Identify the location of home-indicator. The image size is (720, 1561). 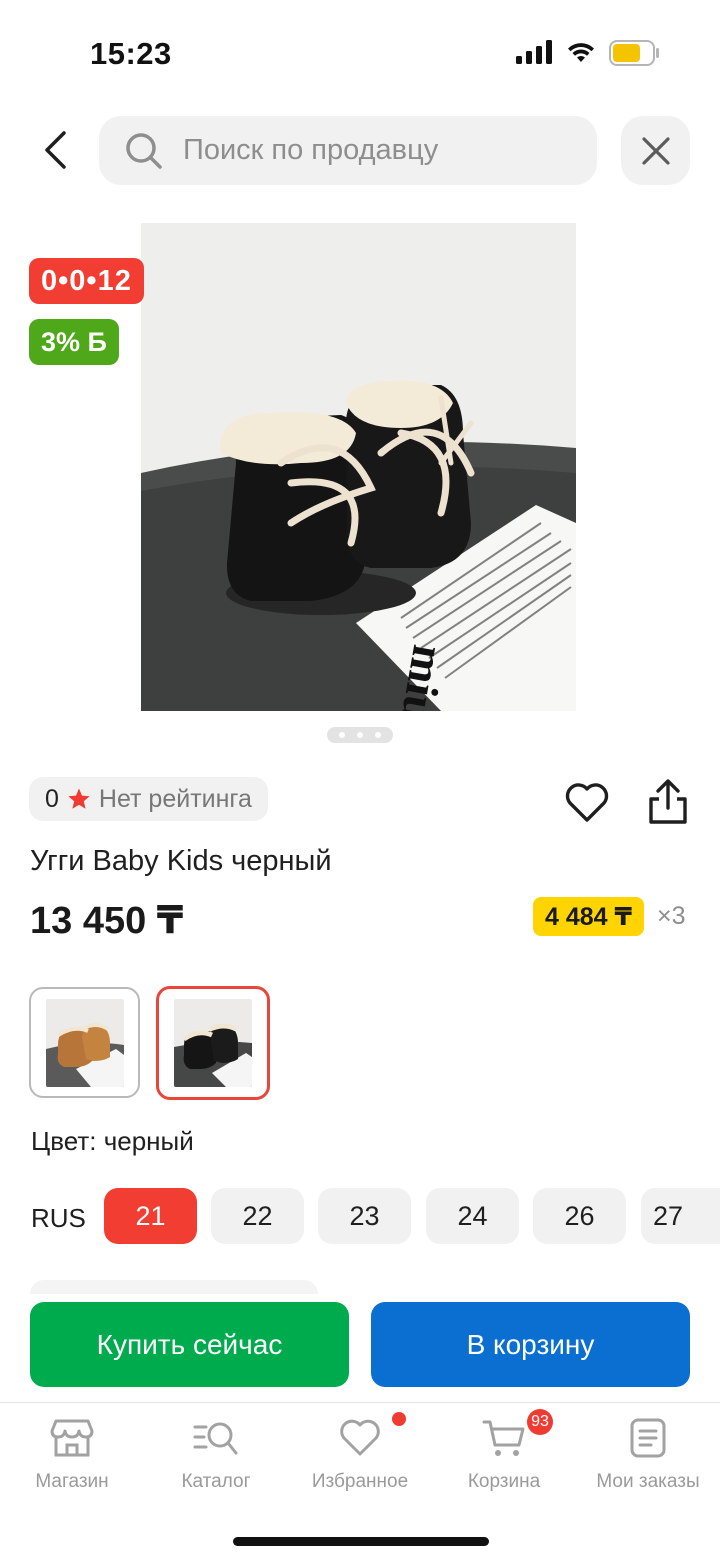
(361, 1541).